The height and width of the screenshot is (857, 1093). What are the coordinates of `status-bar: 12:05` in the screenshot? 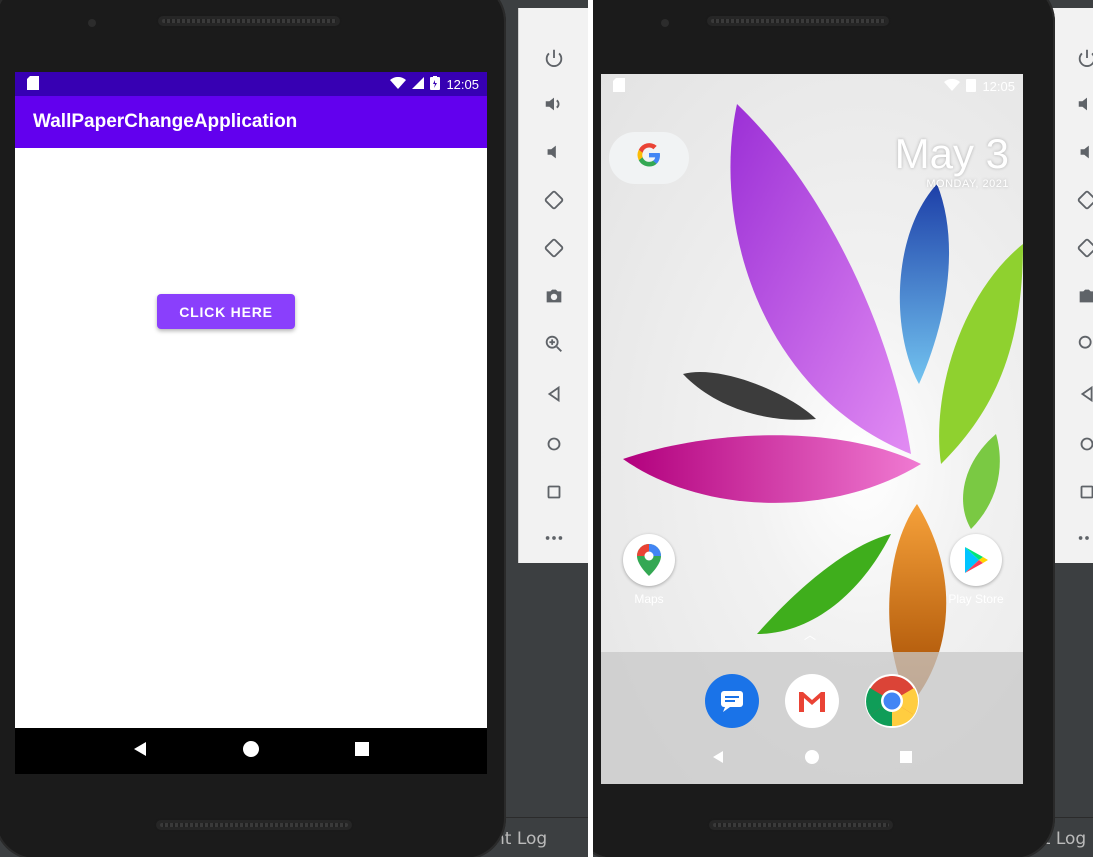 It's located at (251, 84).